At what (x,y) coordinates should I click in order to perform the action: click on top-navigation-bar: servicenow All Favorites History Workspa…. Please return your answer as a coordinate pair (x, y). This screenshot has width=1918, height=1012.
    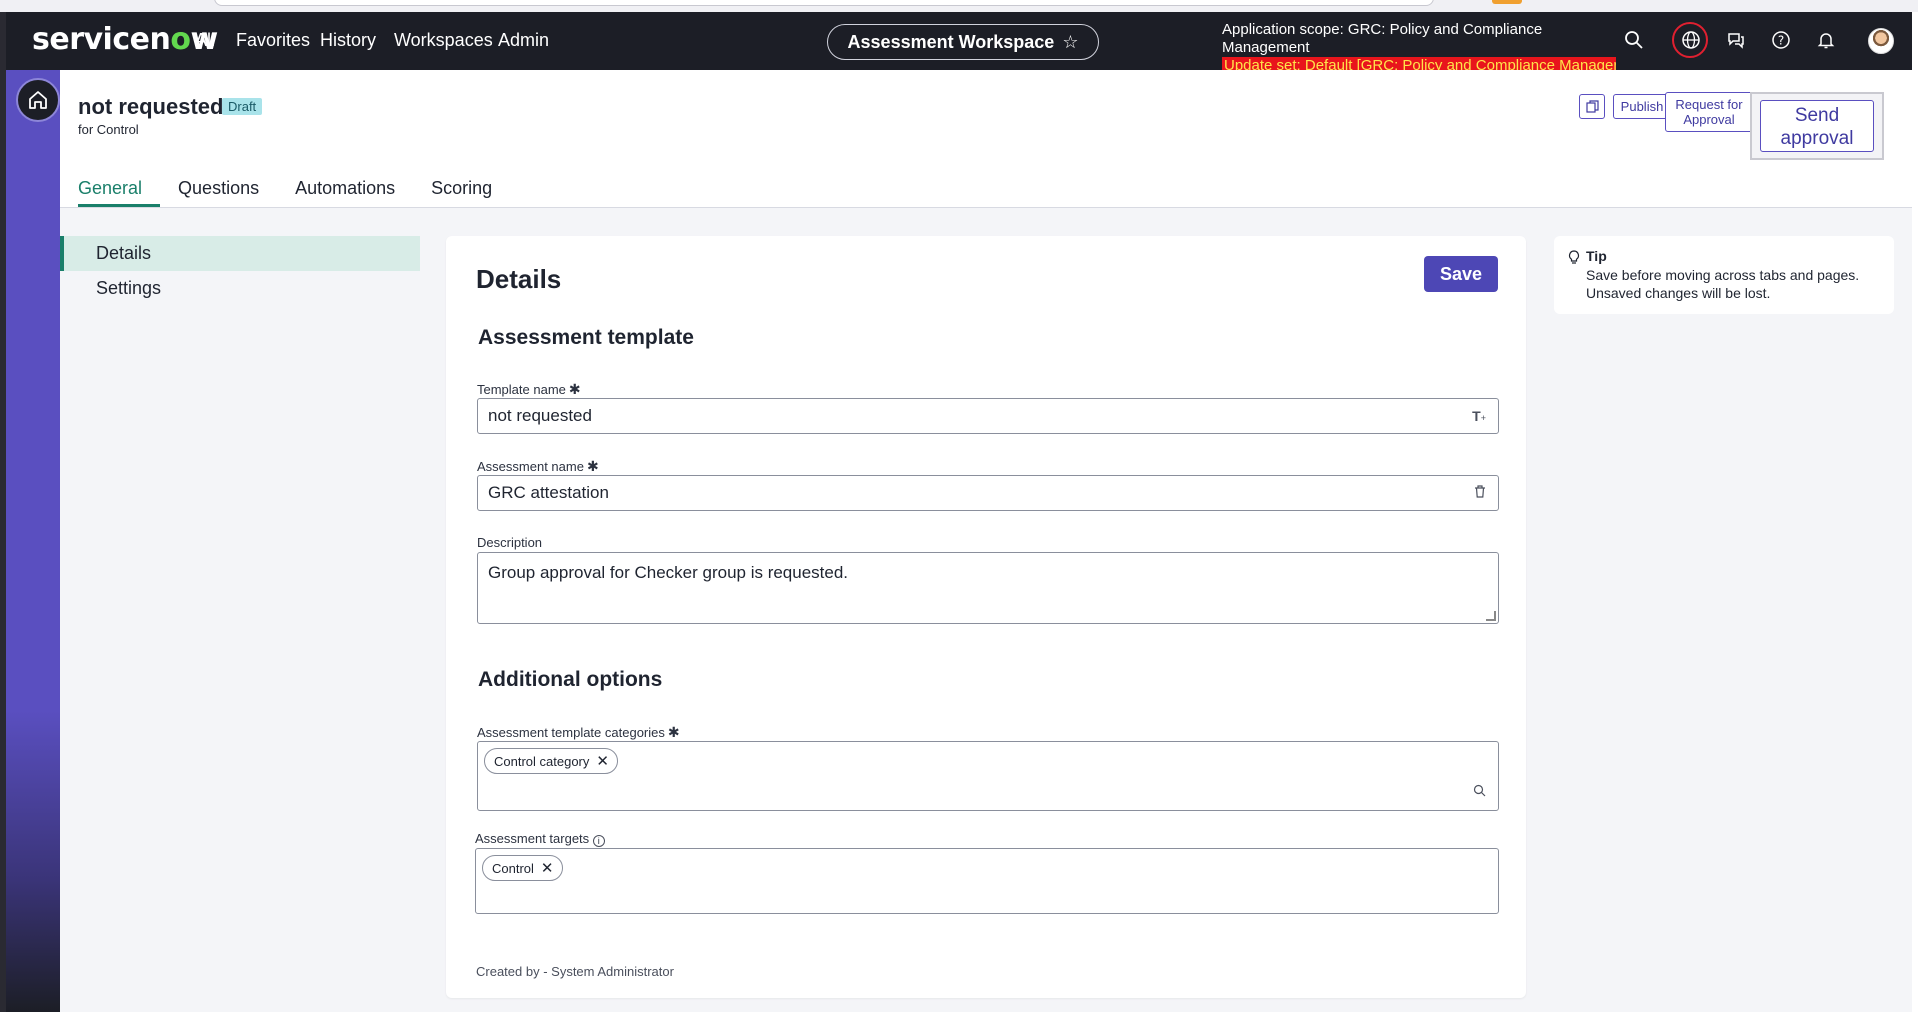
    Looking at the image, I should click on (959, 43).